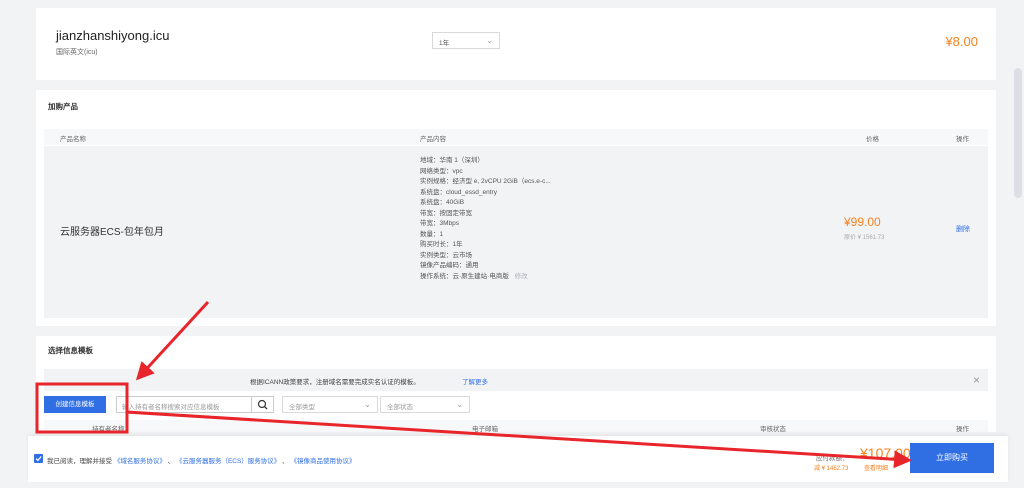  I want to click on type-filter-value: 全部类型, so click(302, 407).